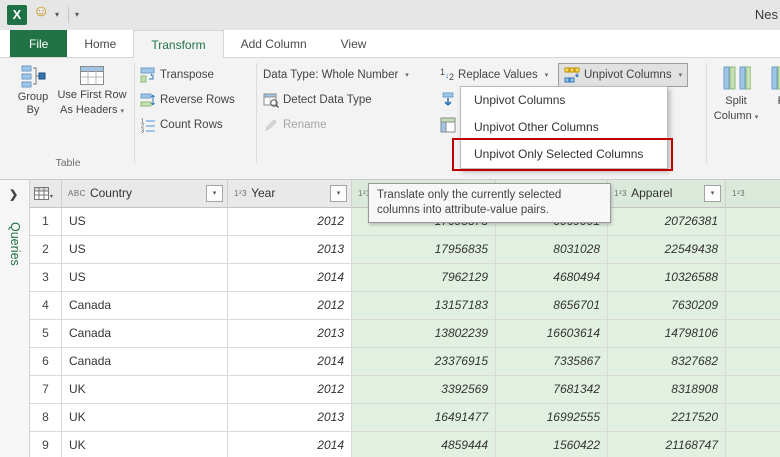 The width and height of the screenshot is (780, 457). What do you see at coordinates (552, 250) in the screenshot?
I see `cell-value: 8031028` at bounding box center [552, 250].